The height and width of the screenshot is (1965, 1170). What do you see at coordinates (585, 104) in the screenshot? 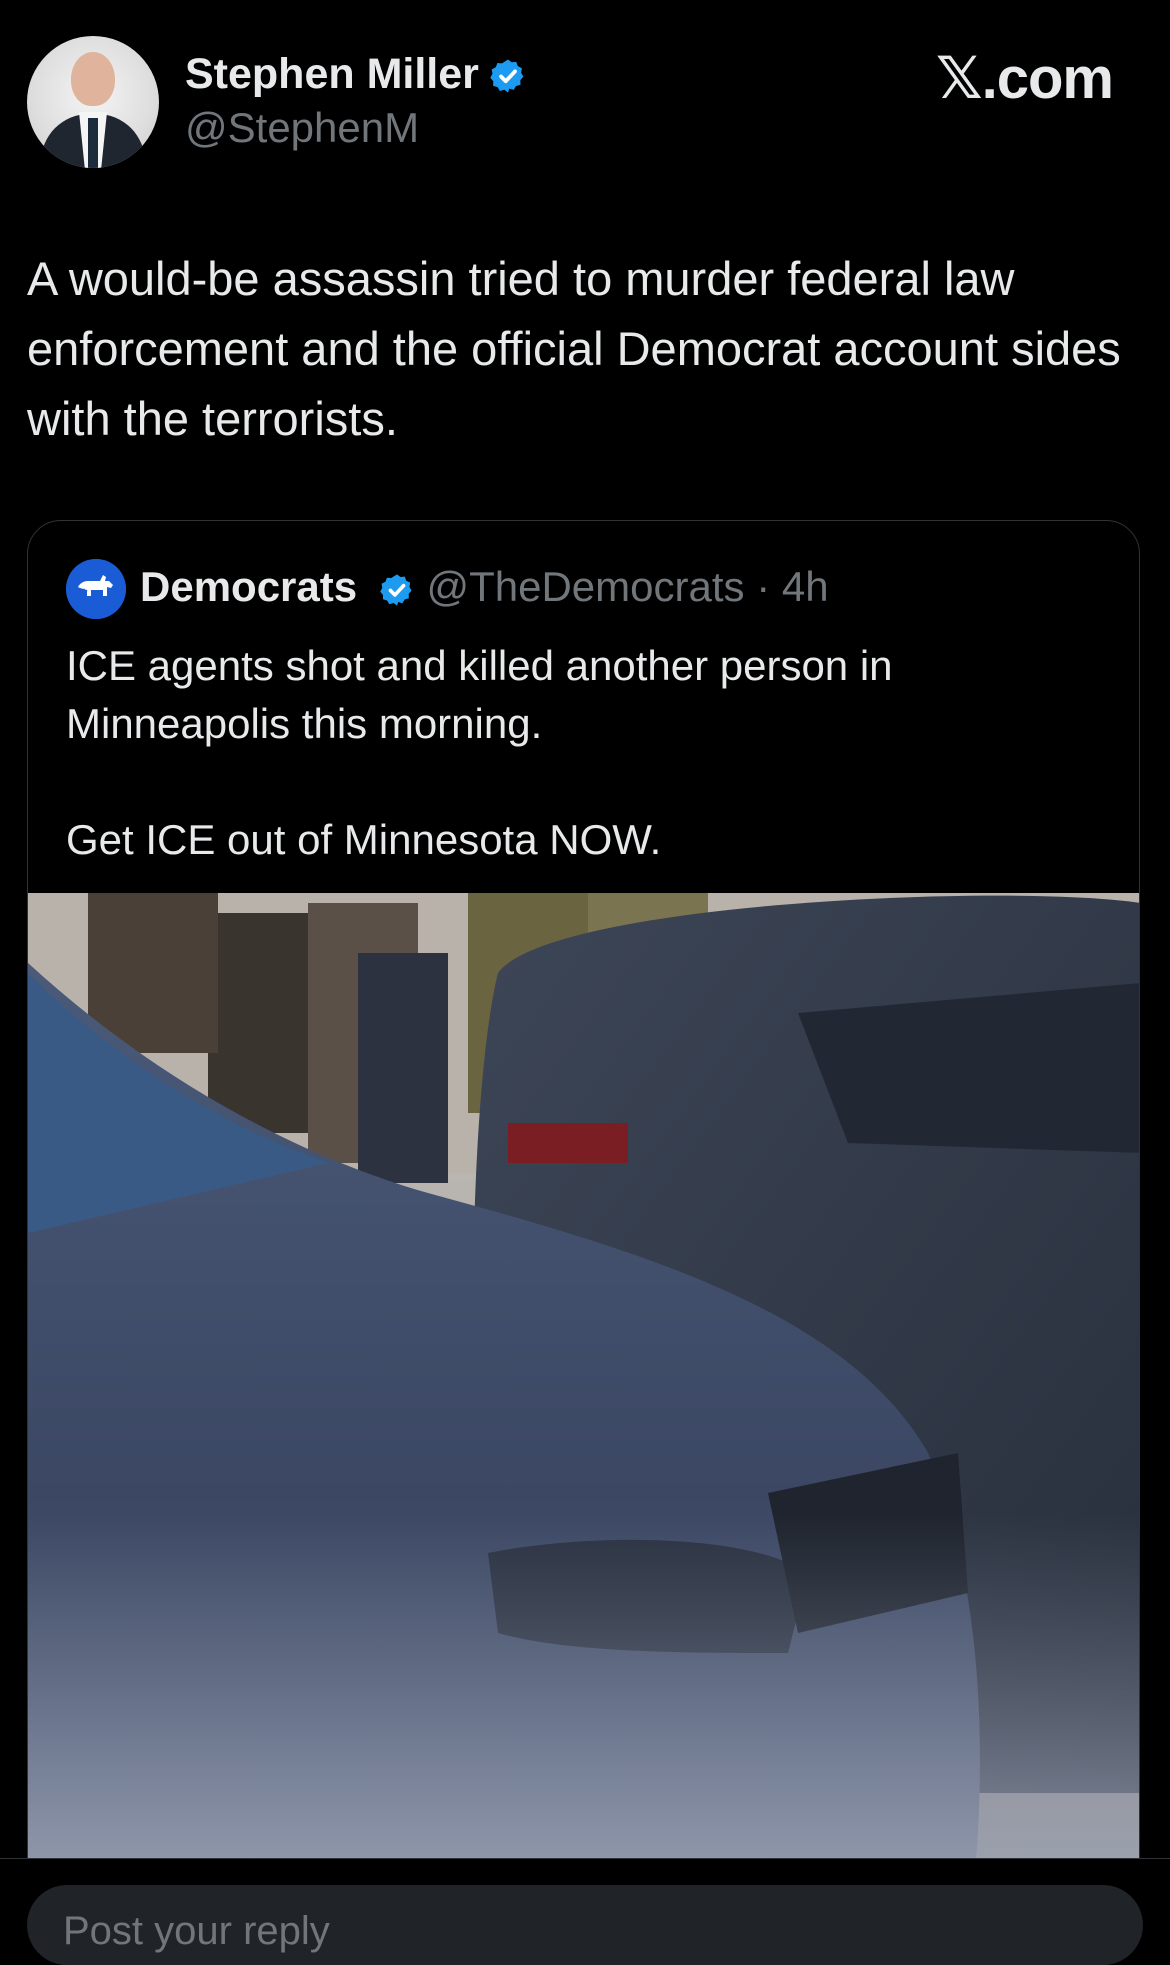
I see `tweet-header: Stephen Miller @StephenM 𝕏.com` at bounding box center [585, 104].